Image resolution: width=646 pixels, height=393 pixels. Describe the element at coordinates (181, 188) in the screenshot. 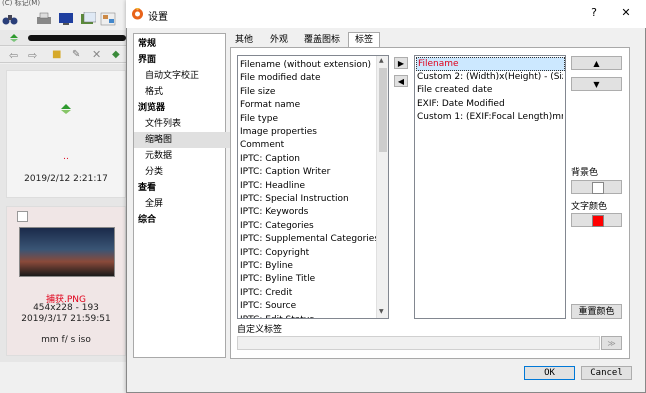

I see `nav-item-view: 查看` at that location.